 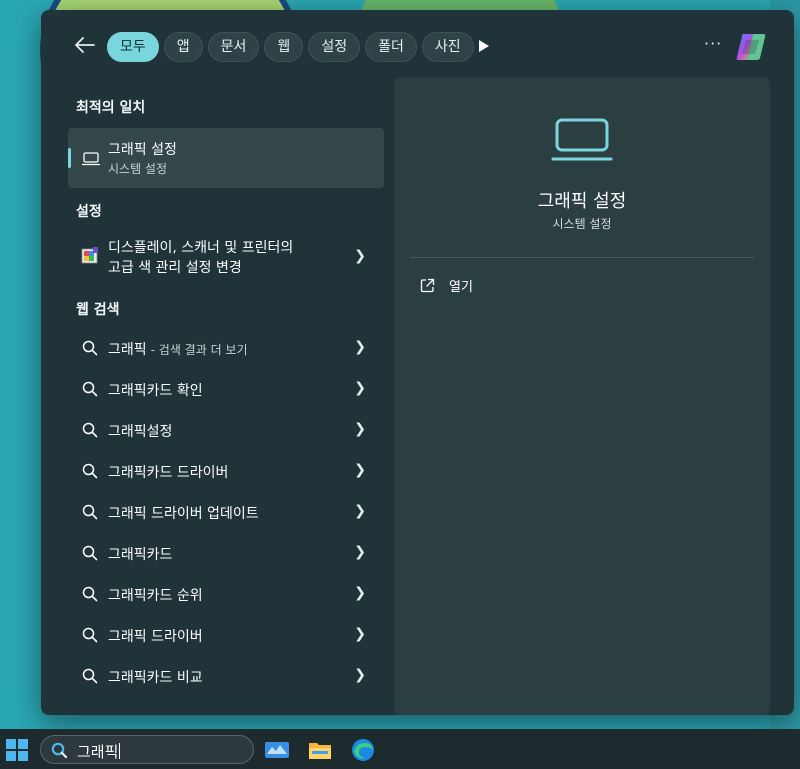 What do you see at coordinates (168, 473) in the screenshot?
I see `web-search-query: 그래픽카드 드라이버` at bounding box center [168, 473].